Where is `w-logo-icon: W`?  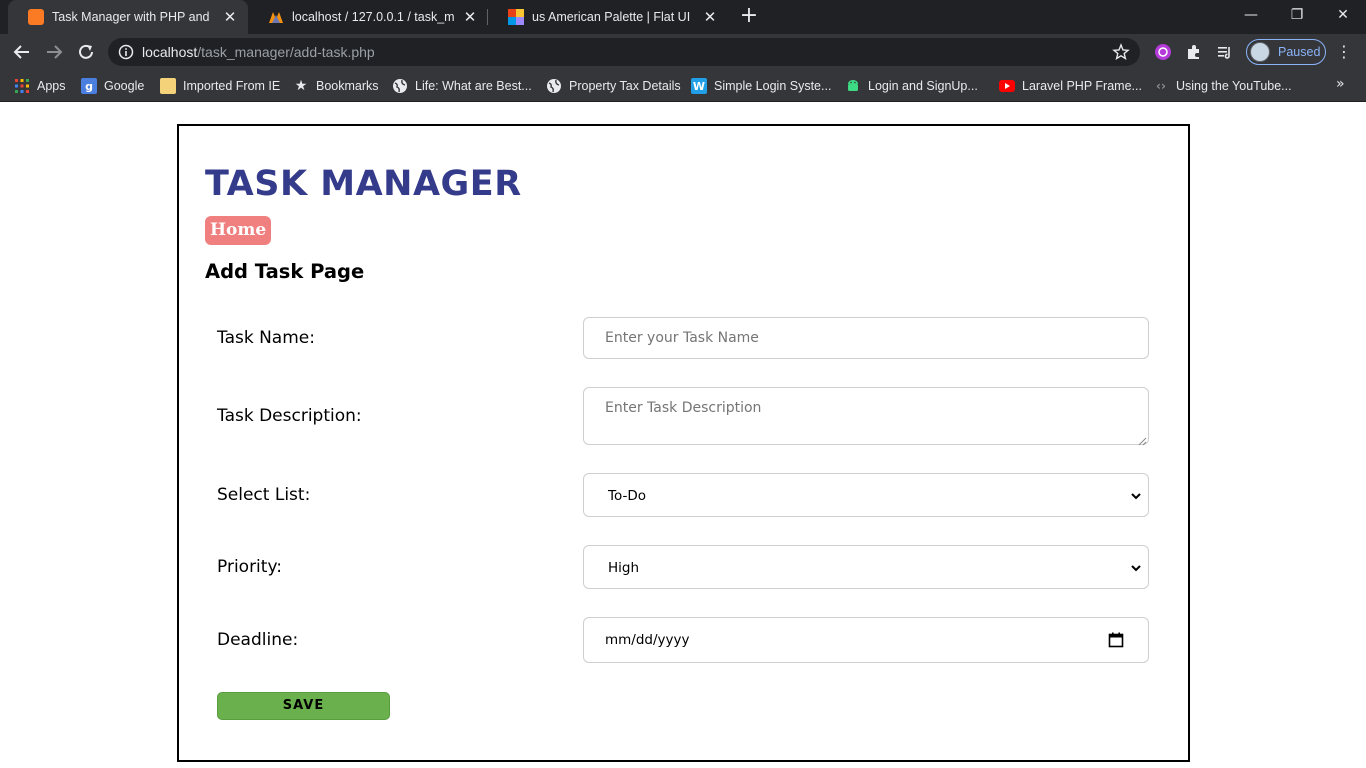 w-logo-icon: W is located at coordinates (699, 86).